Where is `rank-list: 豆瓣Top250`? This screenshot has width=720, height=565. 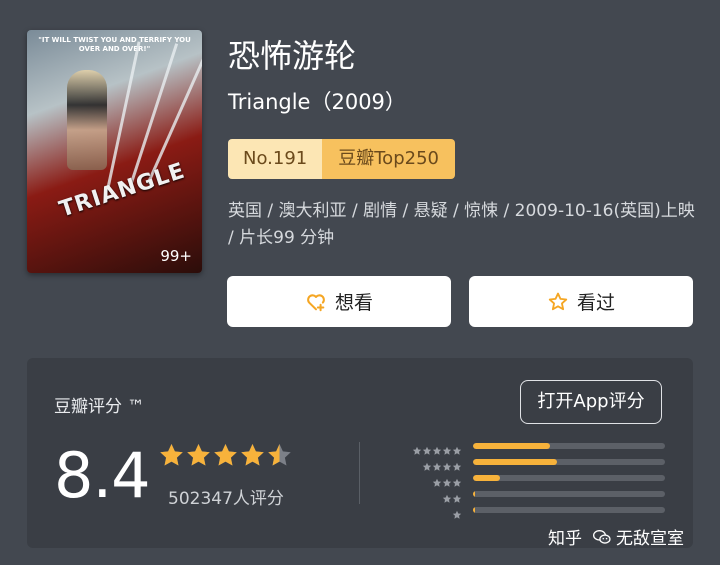
rank-list: 豆瓣Top250 is located at coordinates (388, 159).